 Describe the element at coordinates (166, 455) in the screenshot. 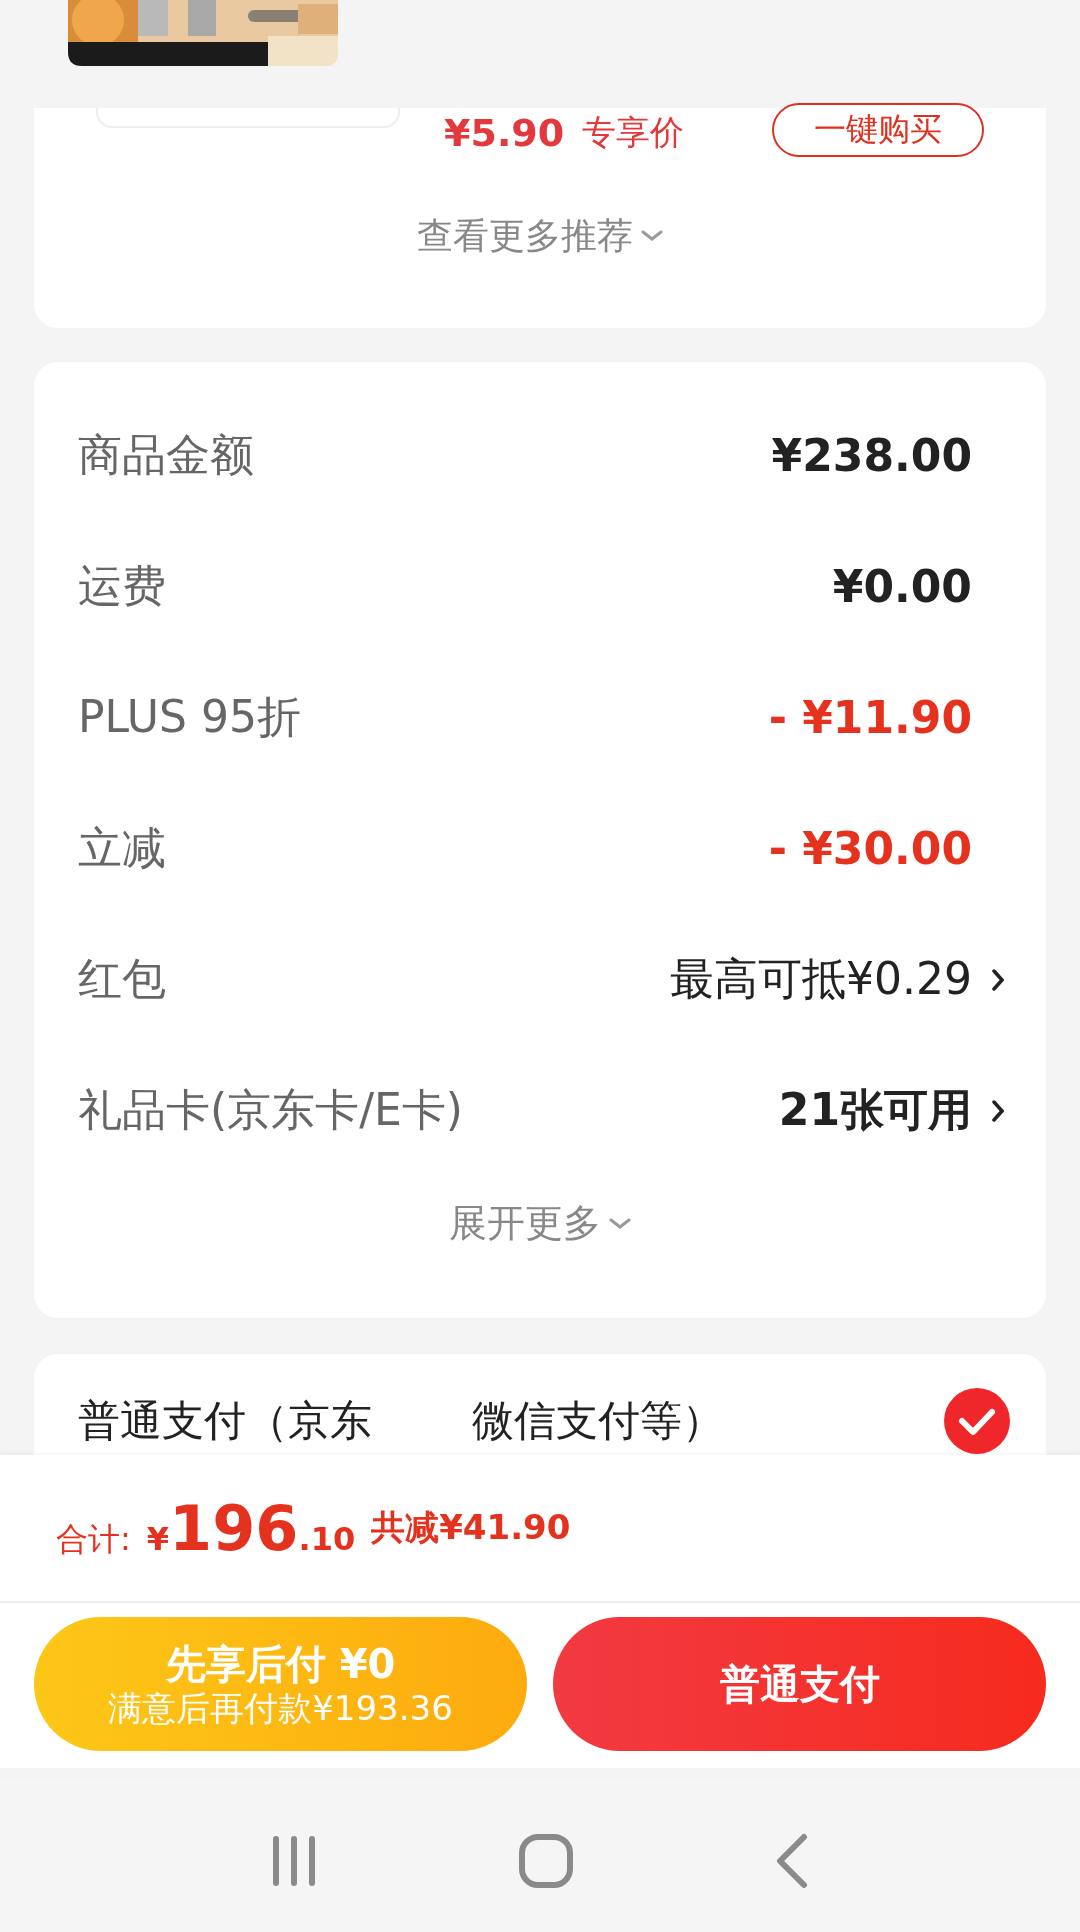

I see `summary-label: 商品金额` at that location.